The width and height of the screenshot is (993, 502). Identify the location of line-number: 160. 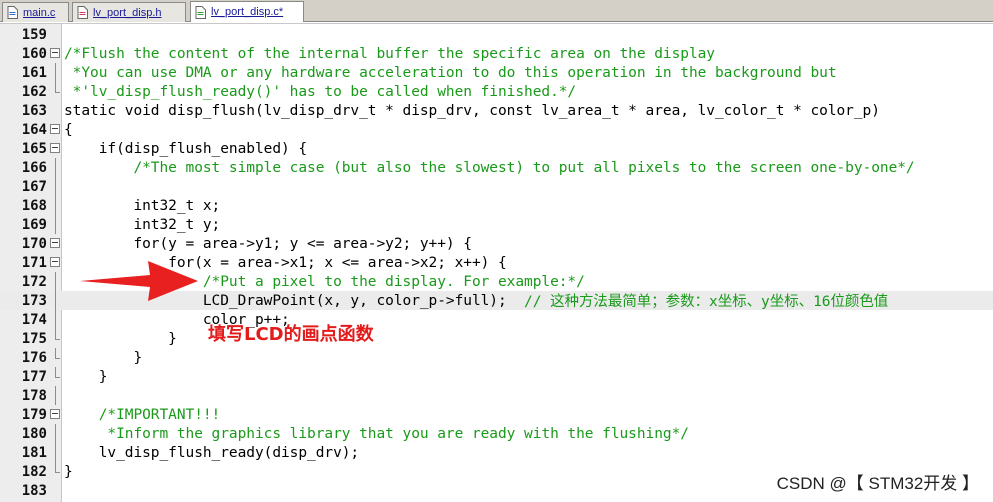
(34, 53).